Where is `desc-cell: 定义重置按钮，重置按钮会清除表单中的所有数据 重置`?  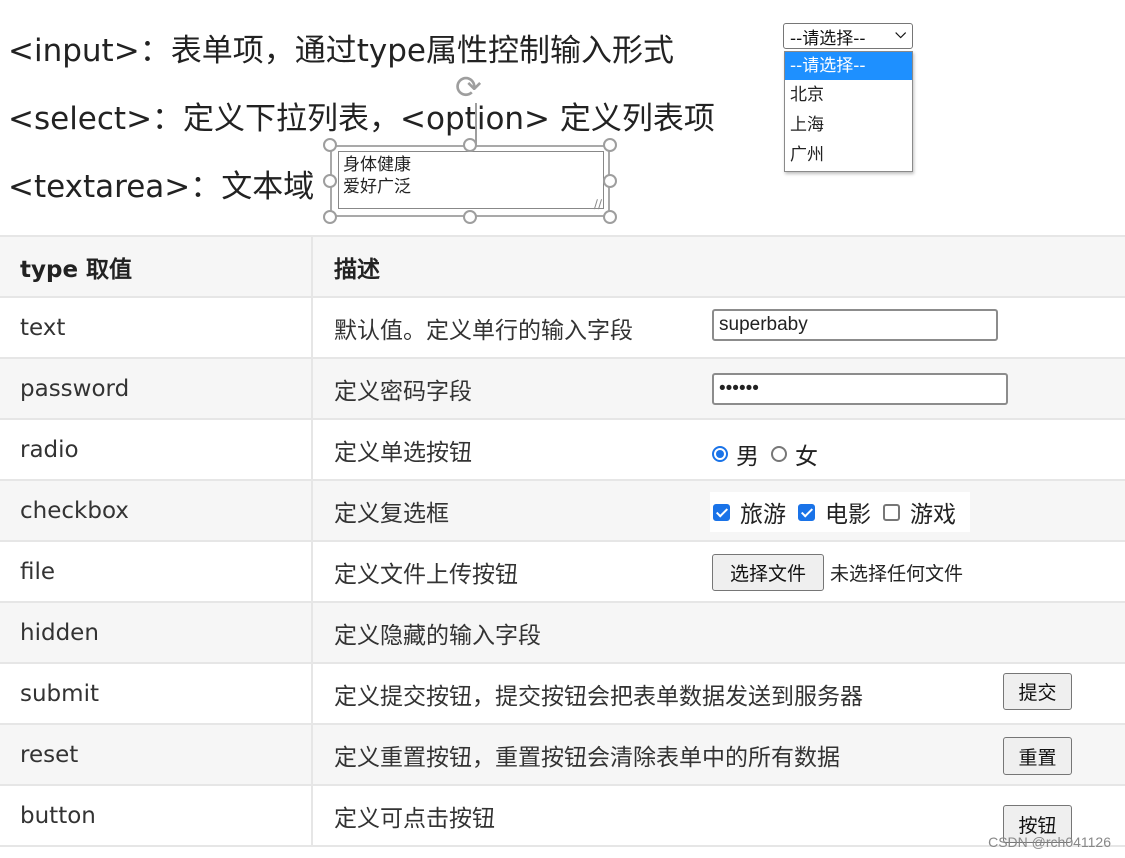 desc-cell: 定义重置按钮，重置按钮会清除表单中的所有数据 重置 is located at coordinates (719, 754).